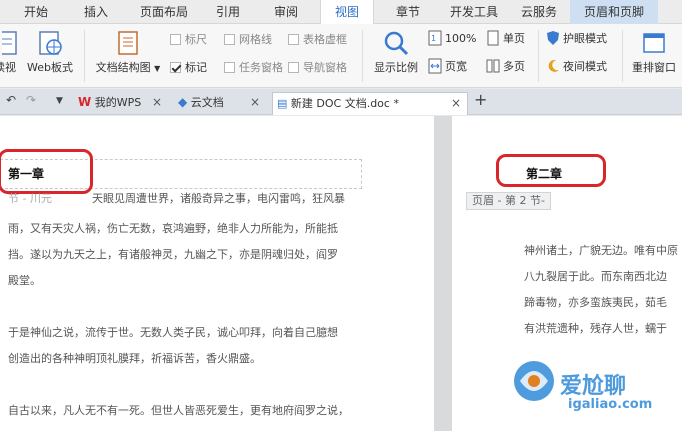  I want to click on single-page-button: 单页, so click(505, 39).